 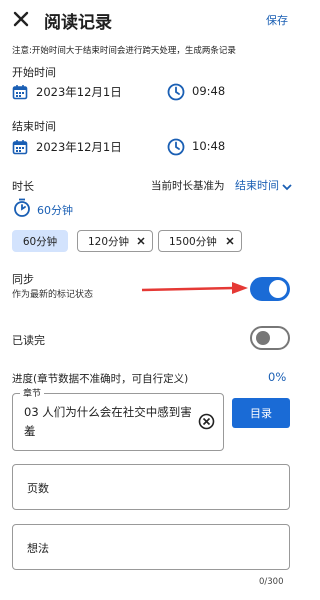 I want to click on pages-field: 页数, so click(x=151, y=487).